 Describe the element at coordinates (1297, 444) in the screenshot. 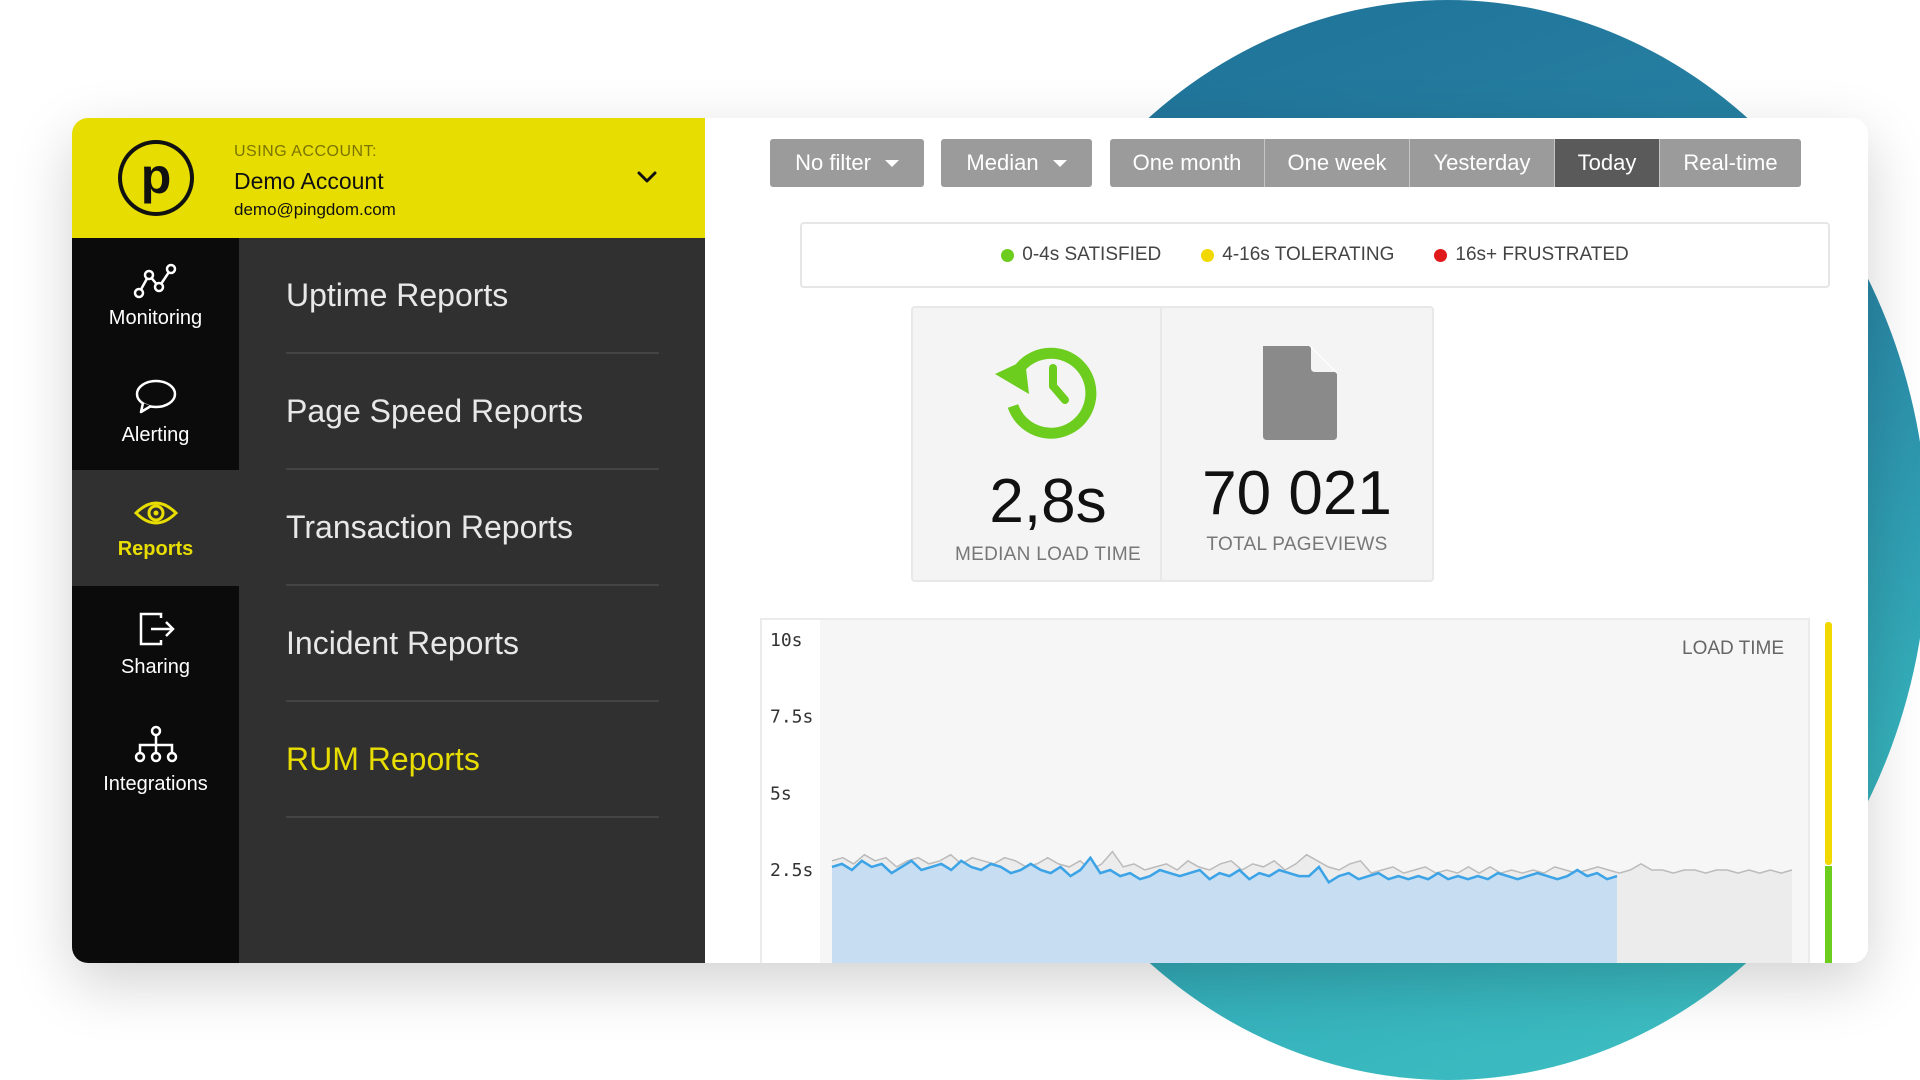

I see `total-pageviews-card: 70 021 TOTAL PAGEVIEWS` at that location.